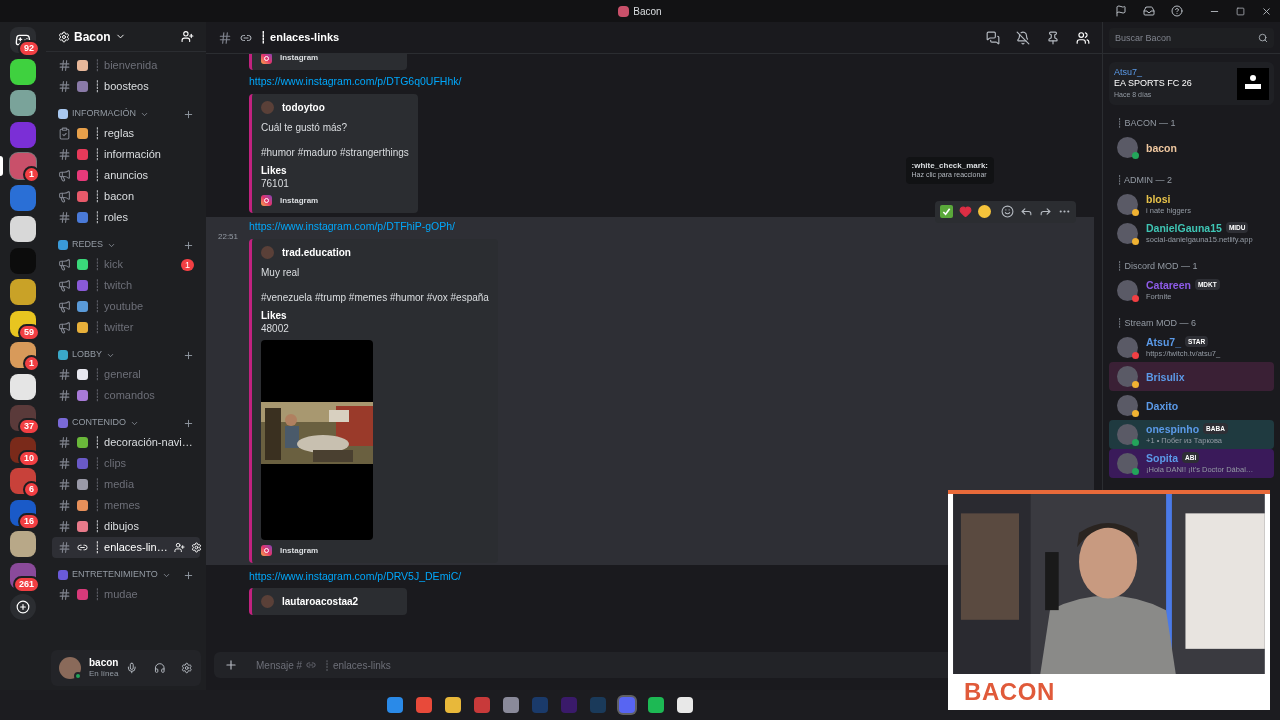 The image size is (1280, 720). I want to click on author-avatar, so click(267, 107).